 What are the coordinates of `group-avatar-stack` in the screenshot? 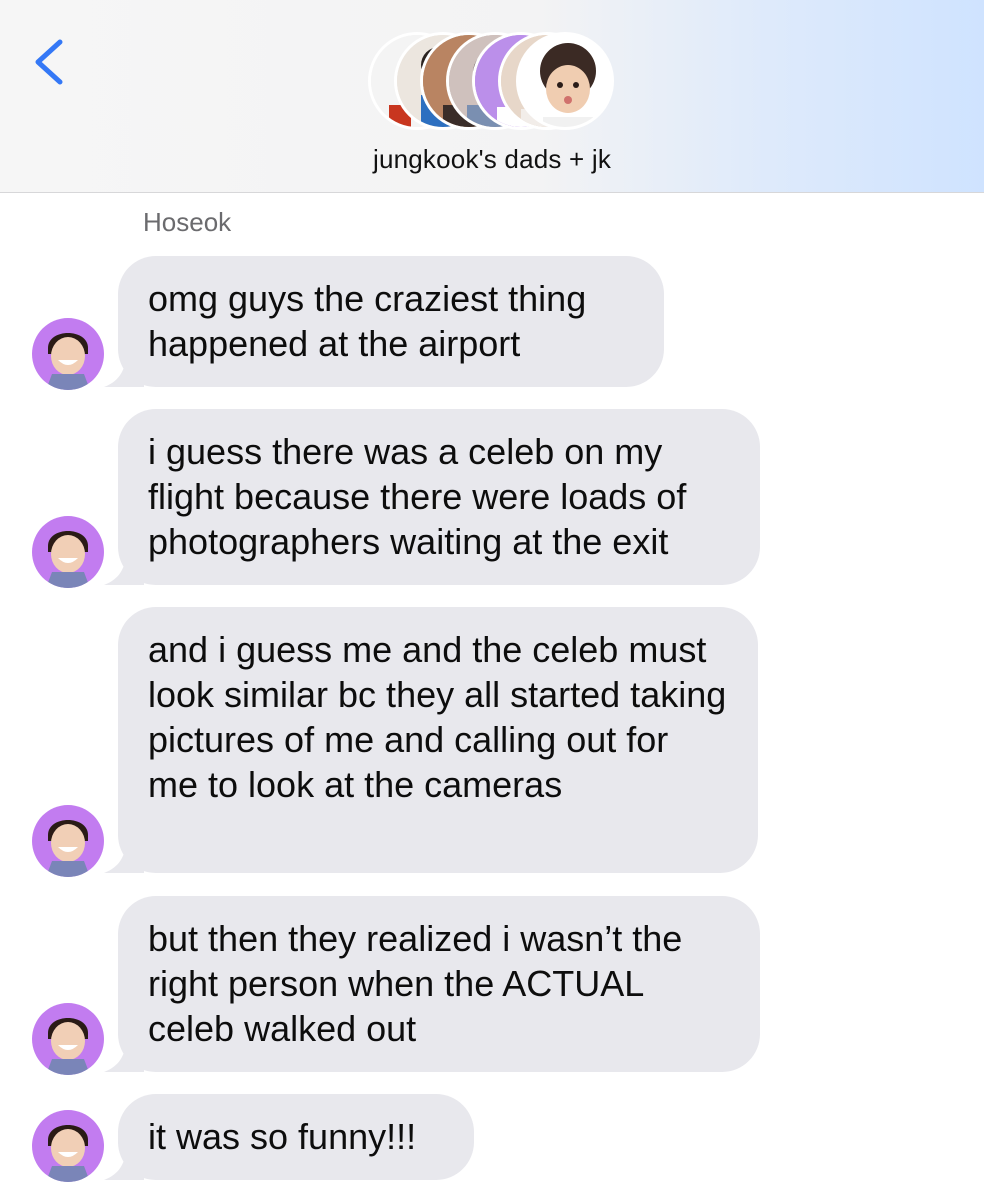 It's located at (493, 82).